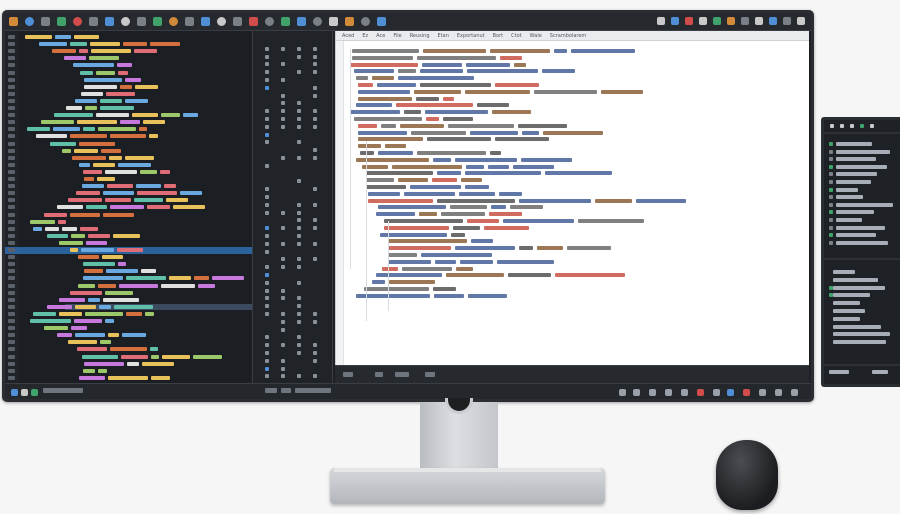 This screenshot has width=900, height=514. Describe the element at coordinates (831, 204) in the screenshot. I see `list-item-icon` at that location.